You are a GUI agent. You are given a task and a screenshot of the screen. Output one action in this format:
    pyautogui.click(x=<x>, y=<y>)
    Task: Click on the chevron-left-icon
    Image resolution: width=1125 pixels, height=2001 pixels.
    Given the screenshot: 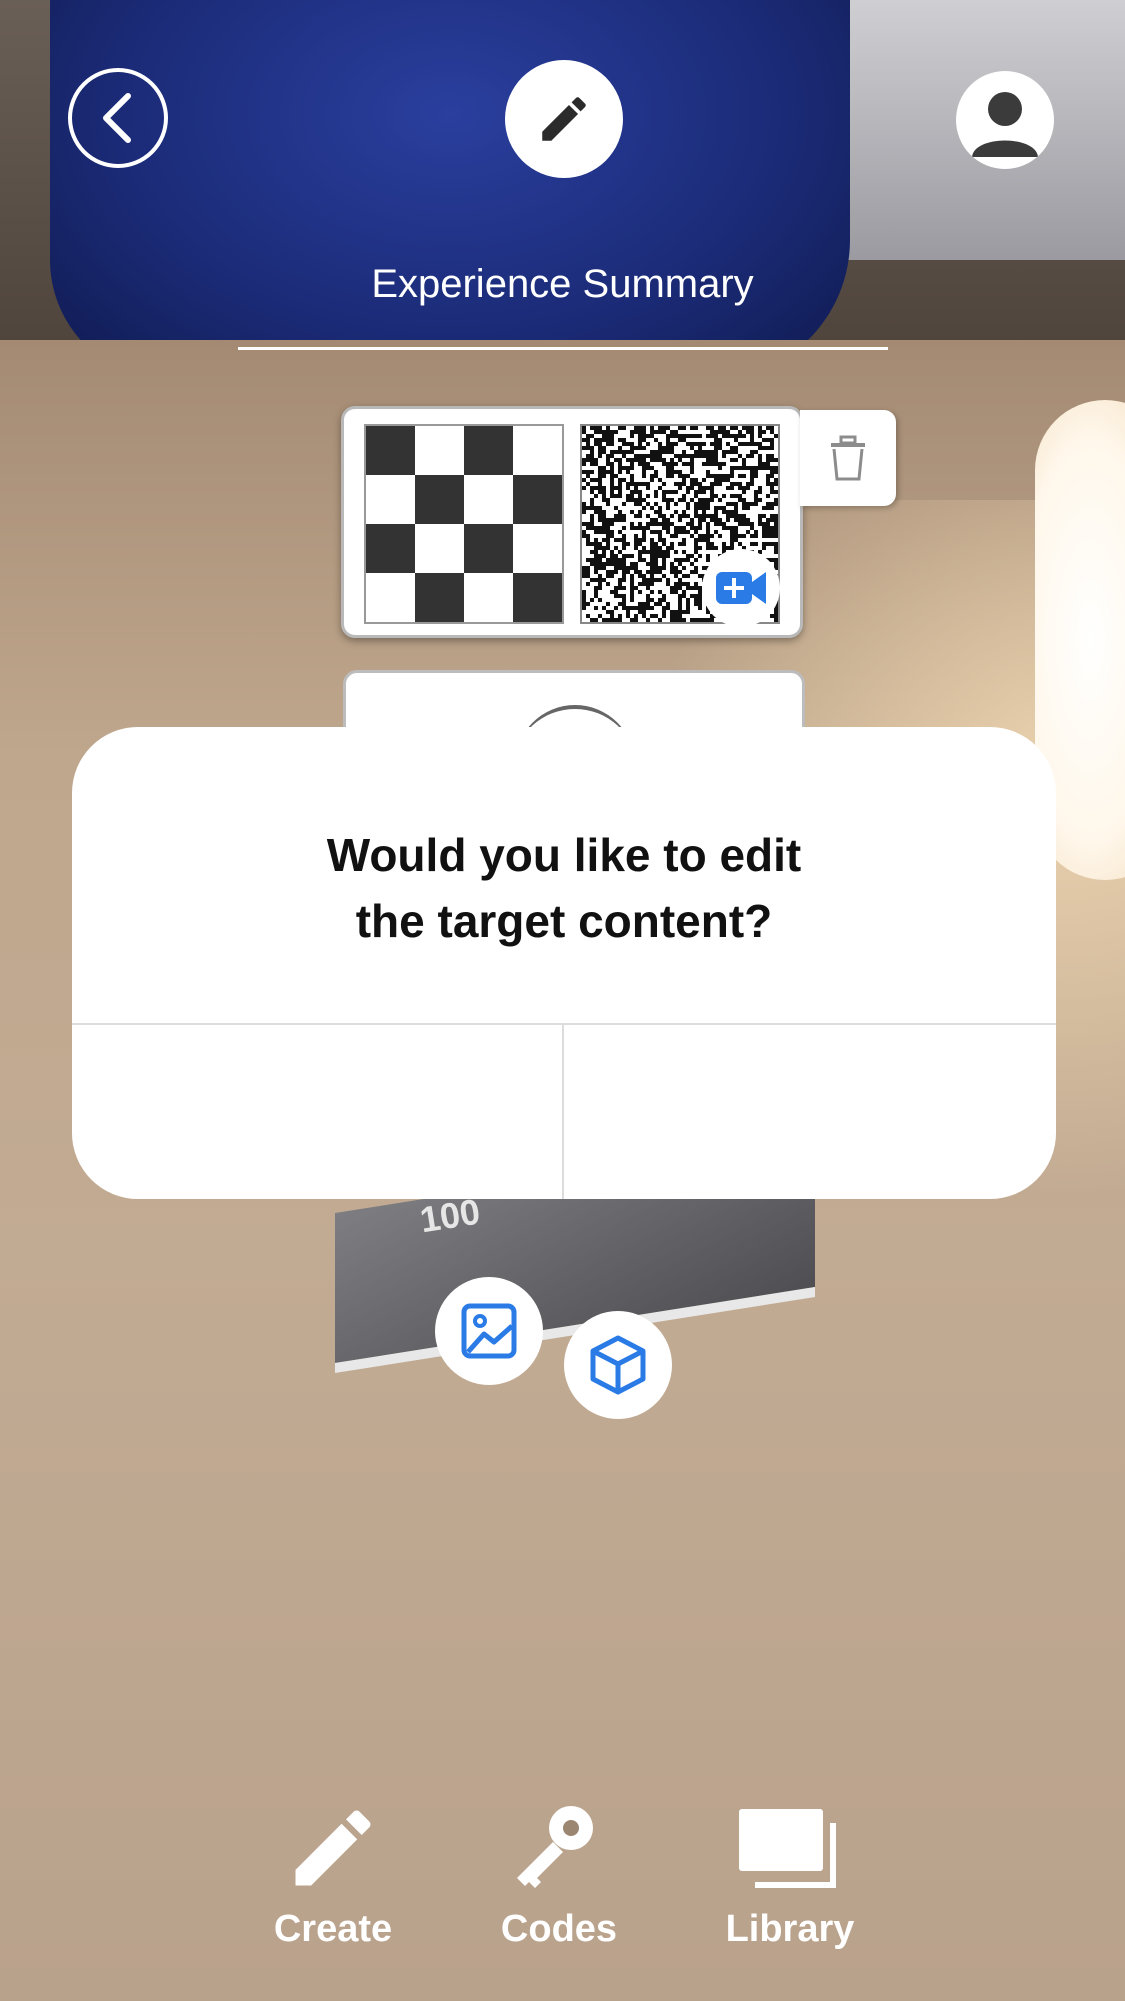 What is the action you would take?
    pyautogui.click(x=117, y=118)
    